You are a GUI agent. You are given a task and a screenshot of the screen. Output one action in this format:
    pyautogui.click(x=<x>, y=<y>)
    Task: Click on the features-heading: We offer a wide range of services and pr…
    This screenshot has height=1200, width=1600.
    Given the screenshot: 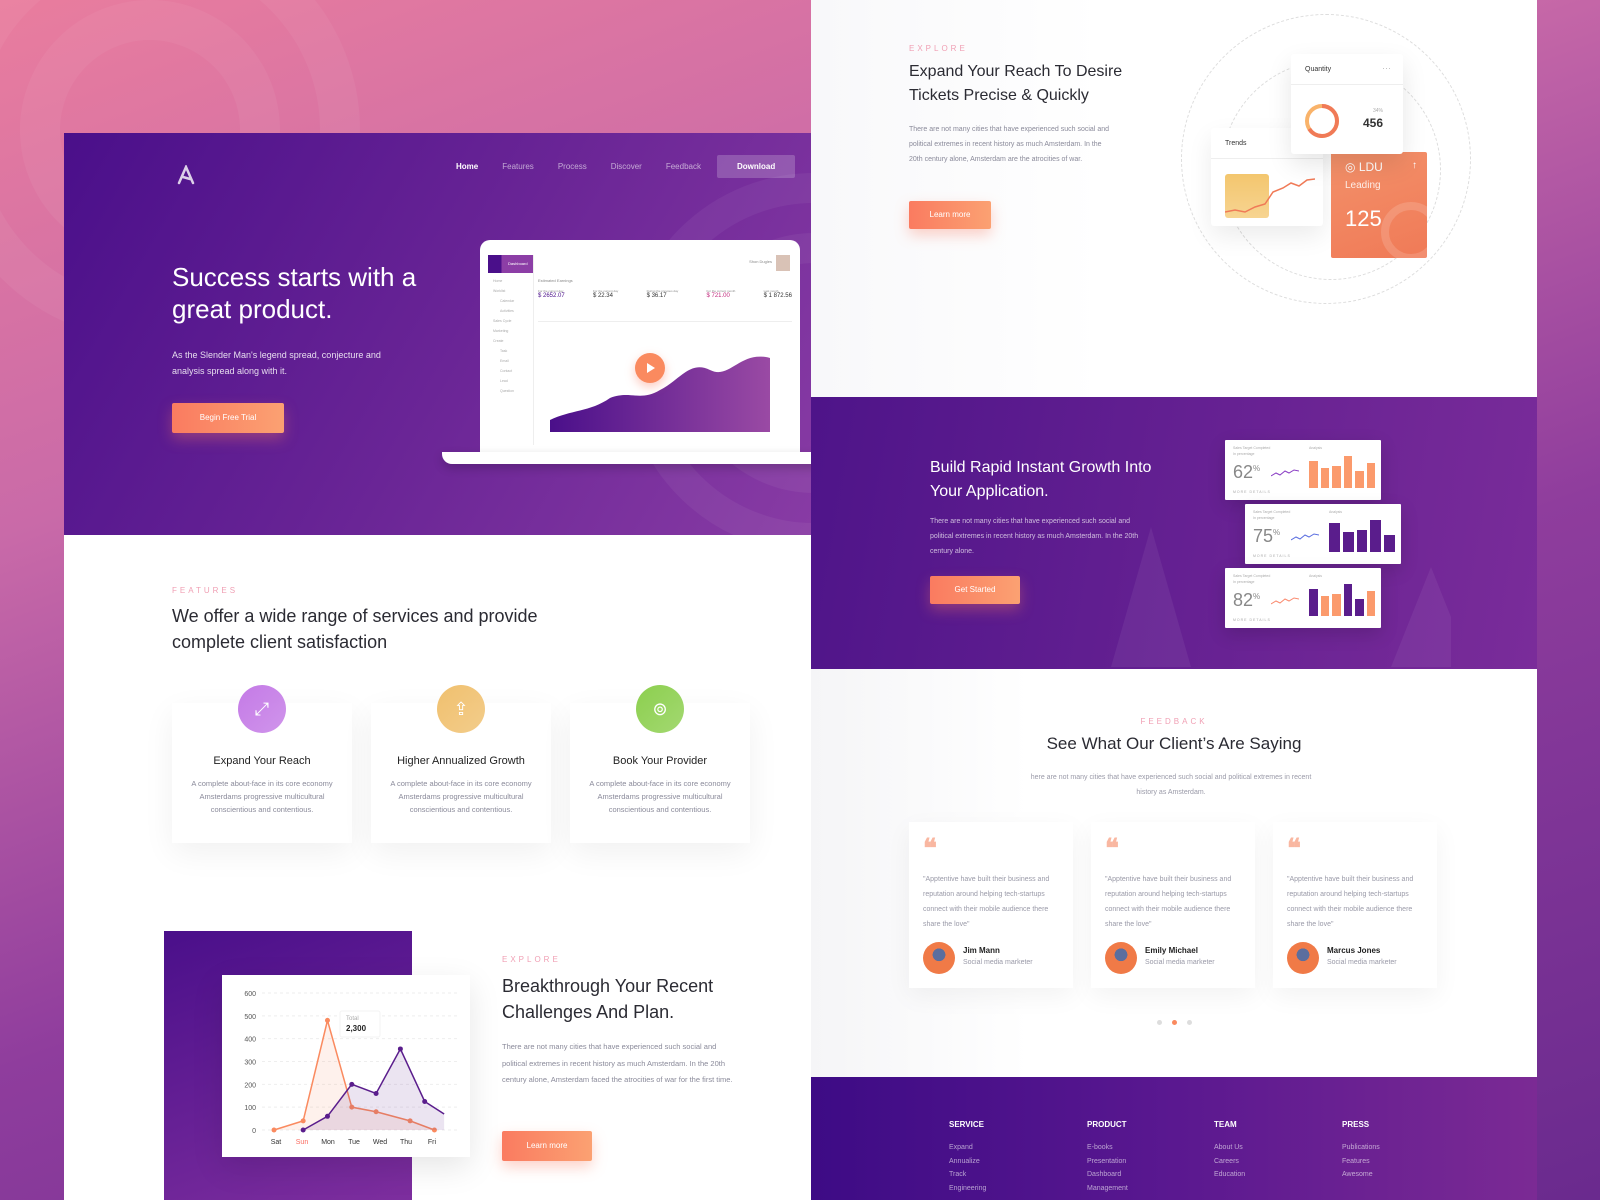 What is the action you would take?
    pyautogui.click(x=355, y=629)
    